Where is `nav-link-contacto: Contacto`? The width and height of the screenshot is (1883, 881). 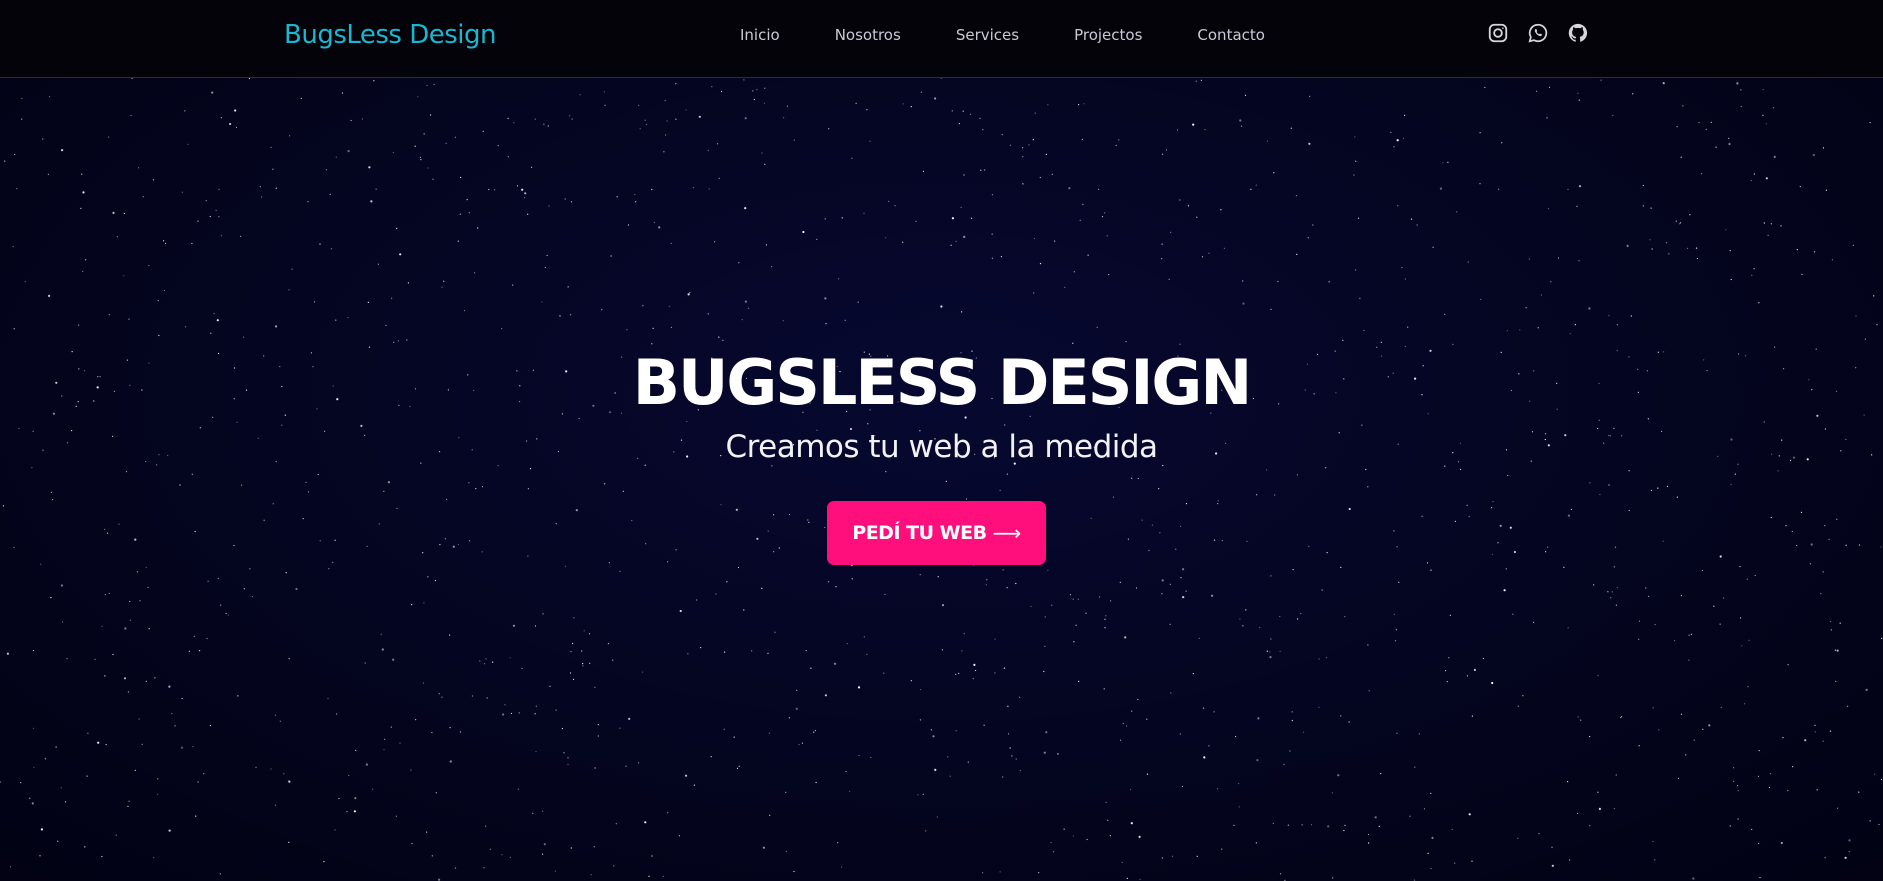
nav-link-contacto: Contacto is located at coordinates (1231, 35).